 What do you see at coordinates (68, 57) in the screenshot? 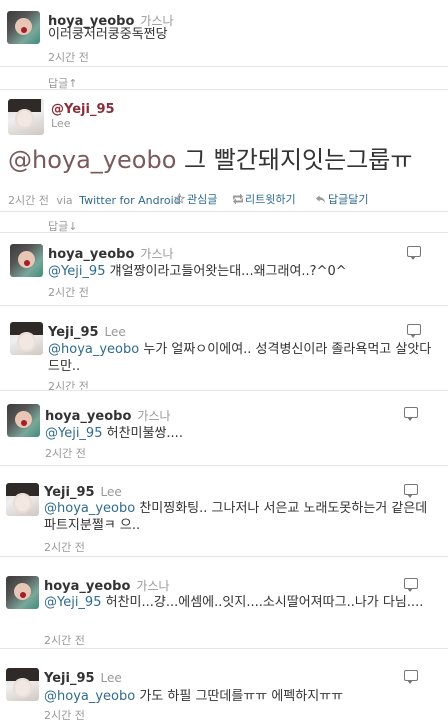
I see `tweet-time: 2시간 전` at bounding box center [68, 57].